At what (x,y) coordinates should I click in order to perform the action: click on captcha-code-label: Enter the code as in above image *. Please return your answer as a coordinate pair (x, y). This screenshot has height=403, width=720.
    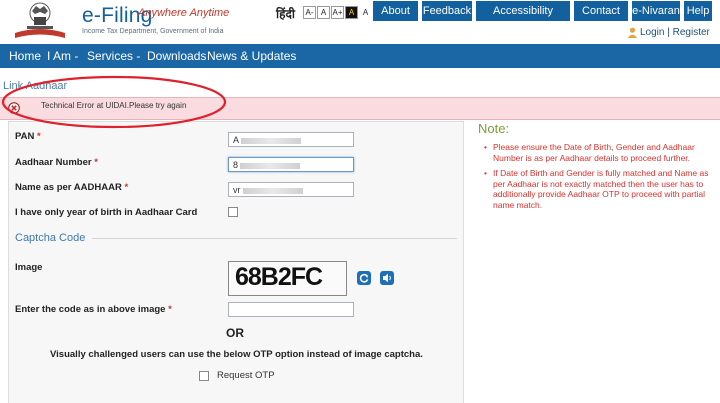
    Looking at the image, I should click on (93, 309).